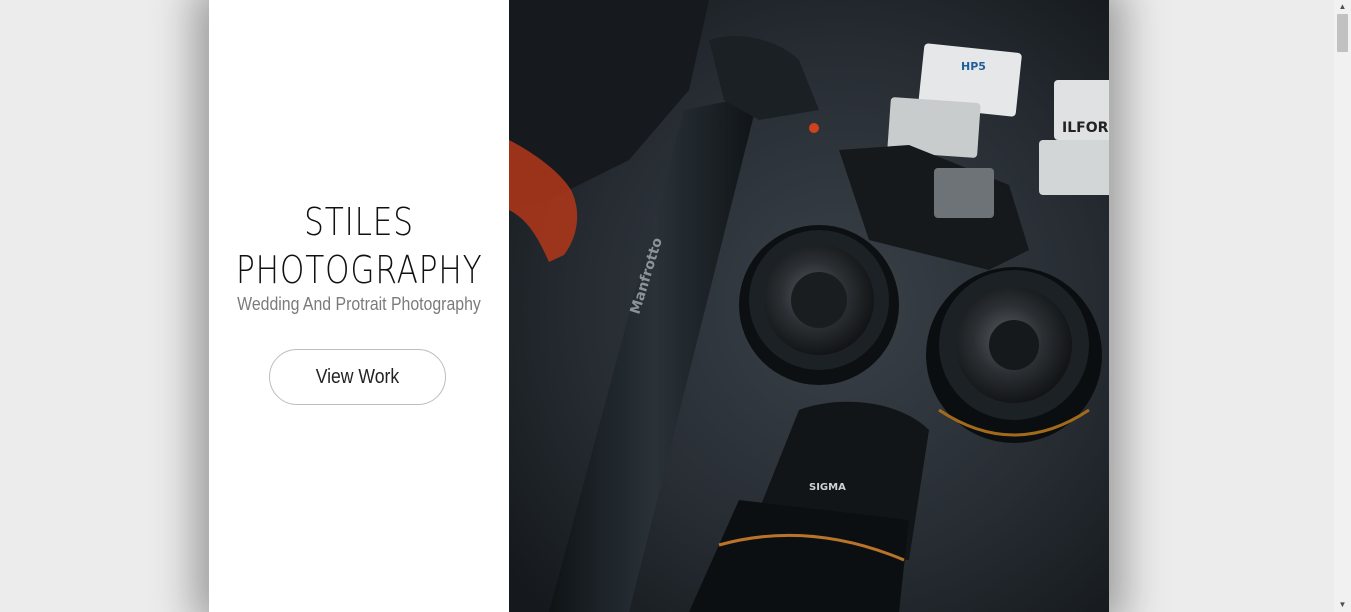 This screenshot has width=1351, height=612. What do you see at coordinates (1085, 128) in the screenshot?
I see `film-brand-text: ILFORD` at bounding box center [1085, 128].